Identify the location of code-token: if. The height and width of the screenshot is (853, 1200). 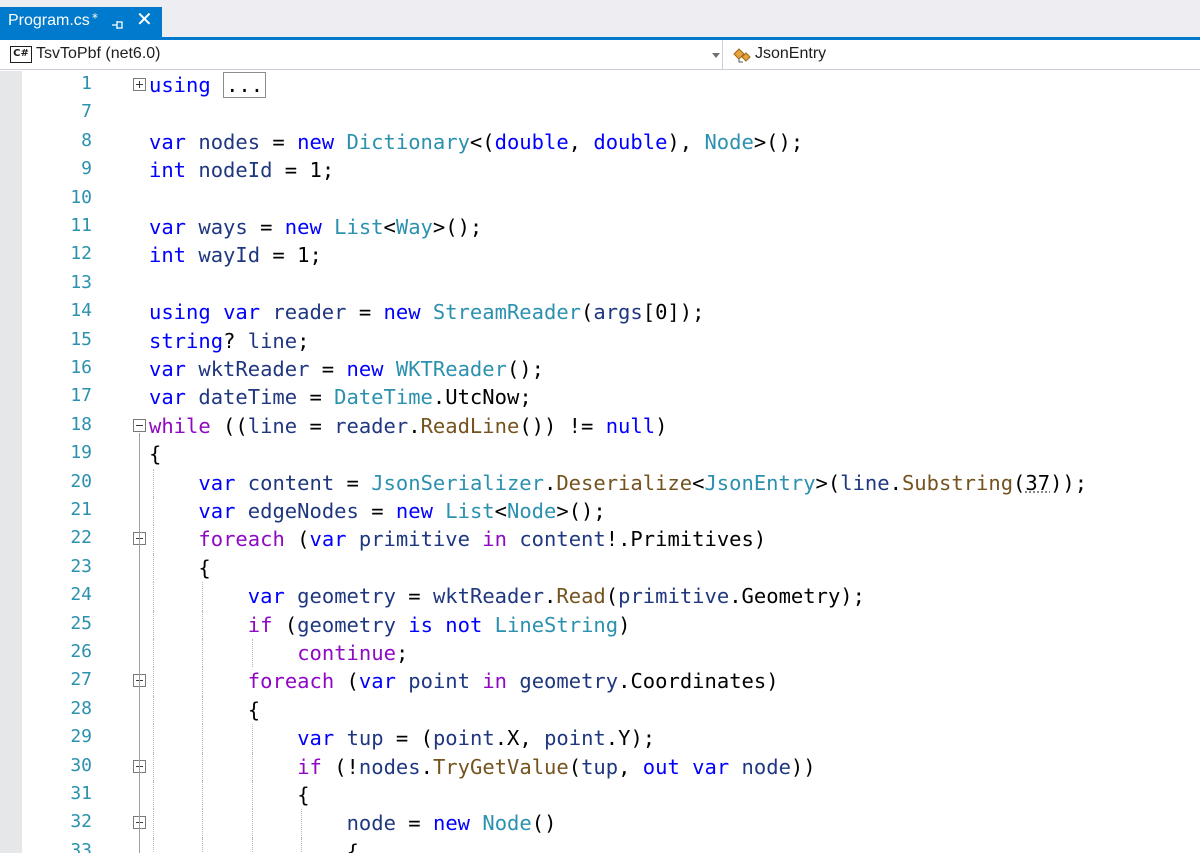
(260, 624).